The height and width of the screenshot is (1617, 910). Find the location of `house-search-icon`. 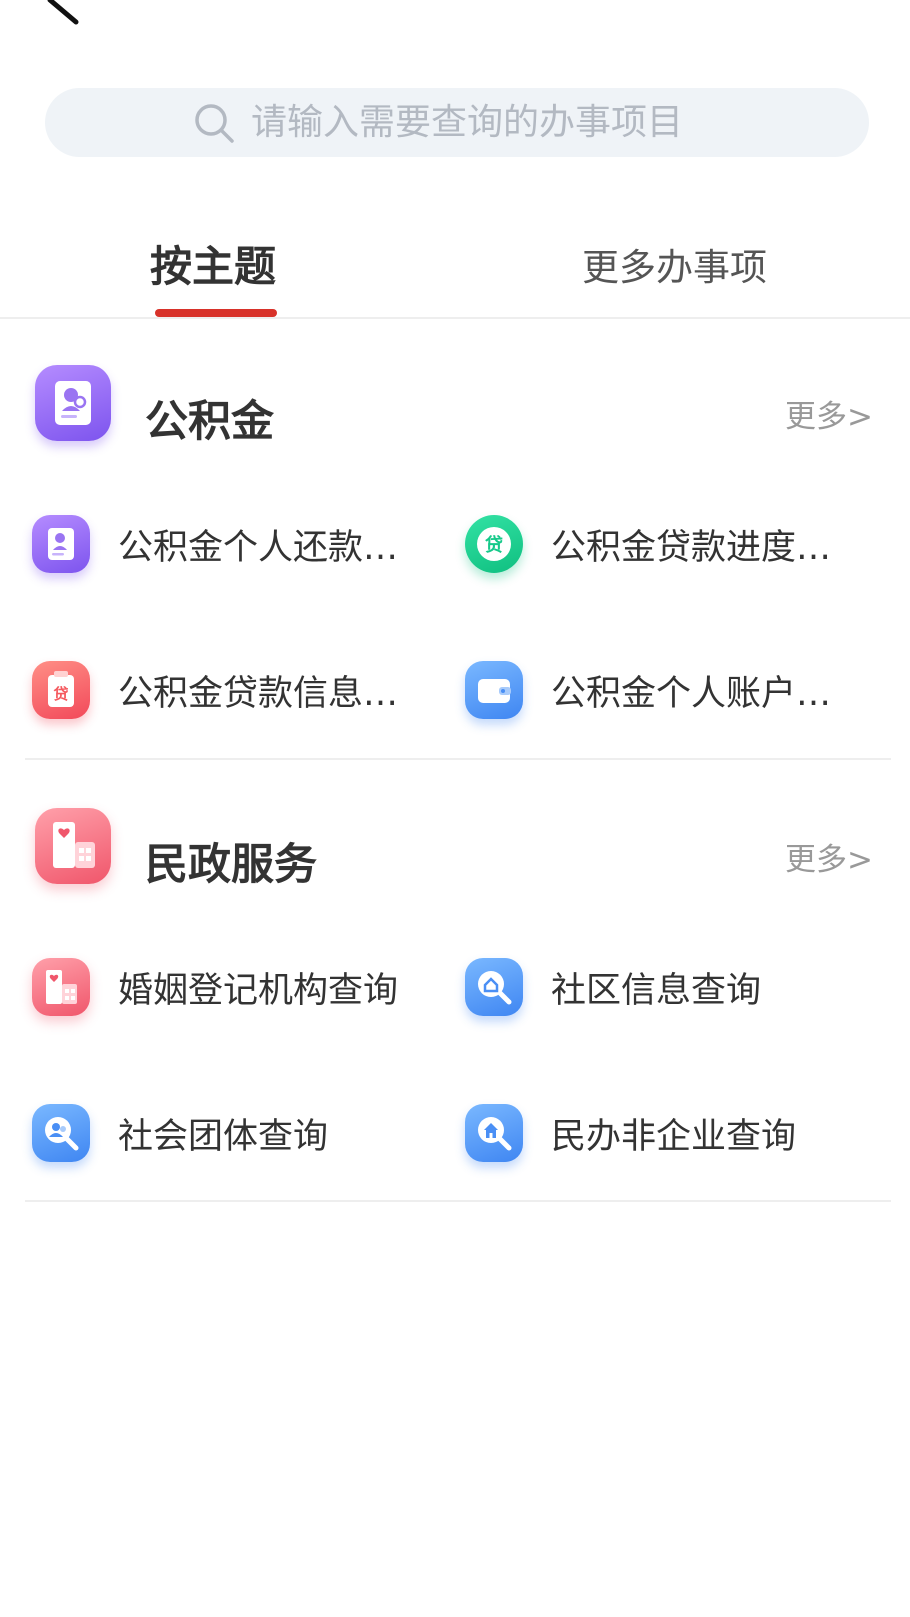

house-search-icon is located at coordinates (494, 1133).